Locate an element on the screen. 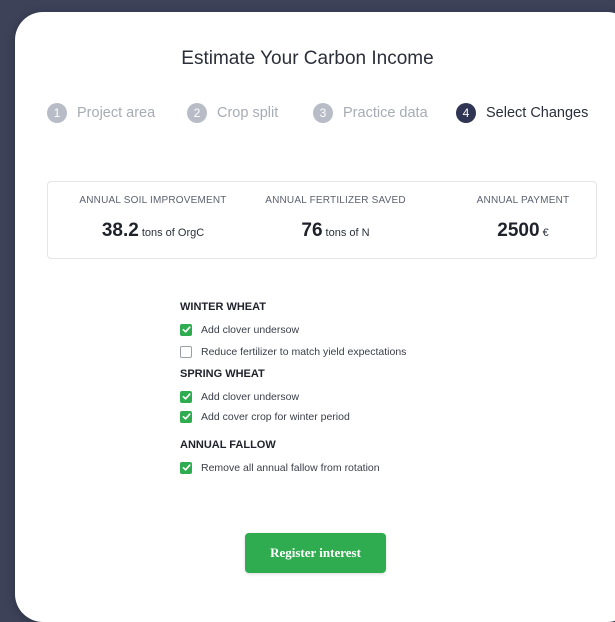 The width and height of the screenshot is (615, 622). stat-caption: ANNUAL PAYMENT is located at coordinates (523, 200).